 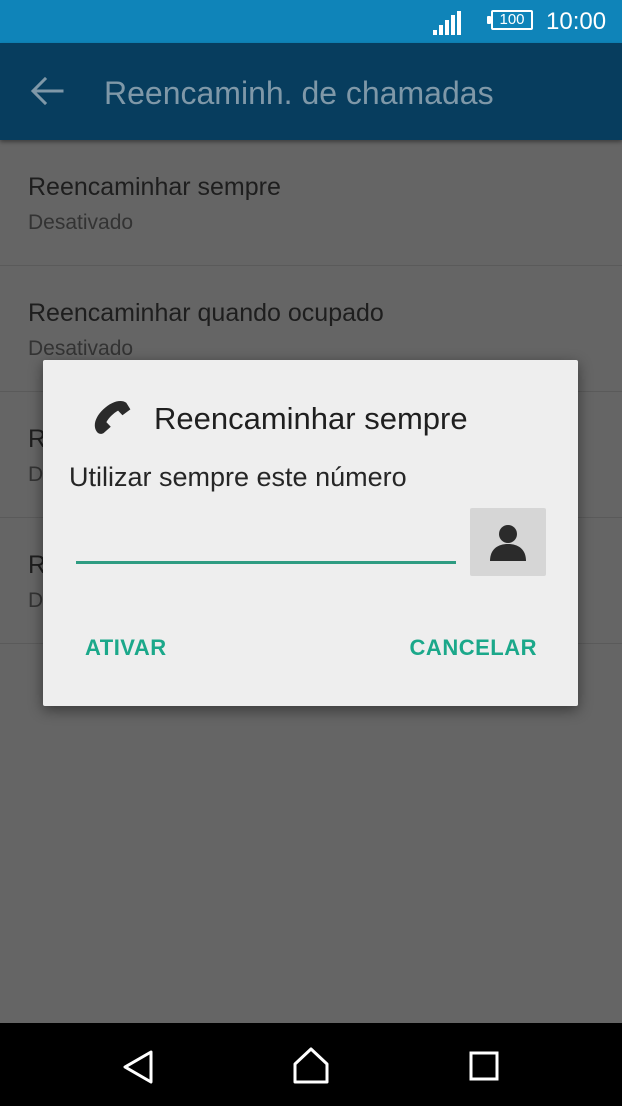 What do you see at coordinates (206, 313) in the screenshot?
I see `list-item-title: Reencaminhar quando ocupado` at bounding box center [206, 313].